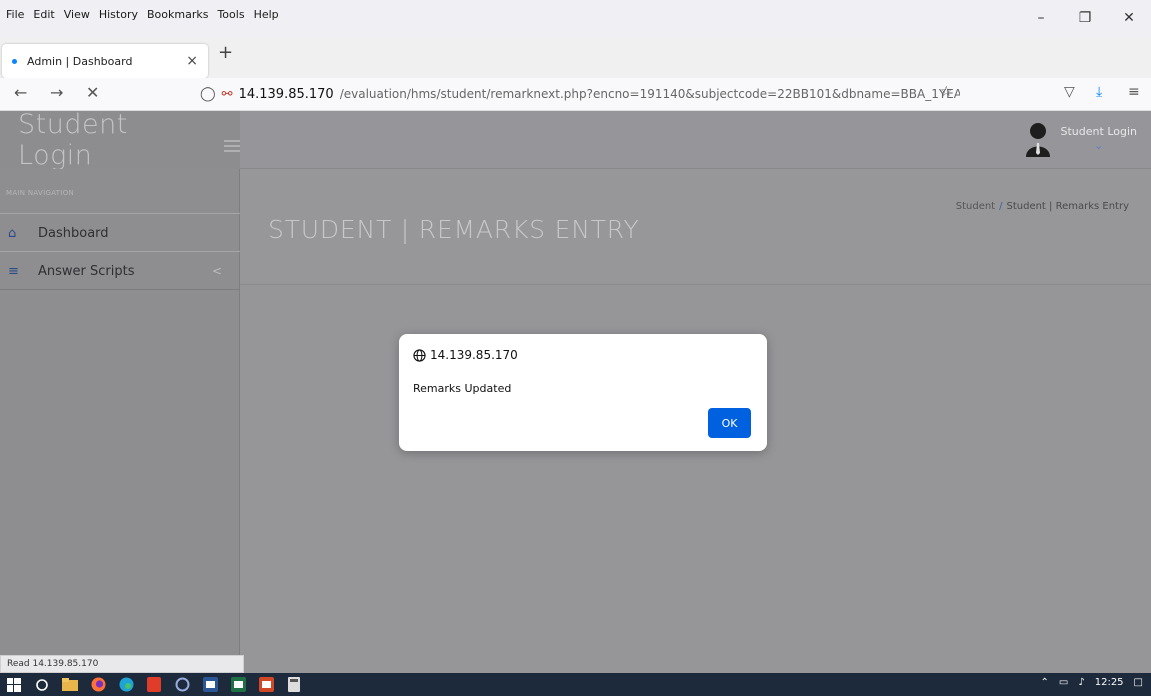 Image resolution: width=1151 pixels, height=696 pixels. I want to click on sidebar-item-label: Answer Scripts, so click(86, 271).